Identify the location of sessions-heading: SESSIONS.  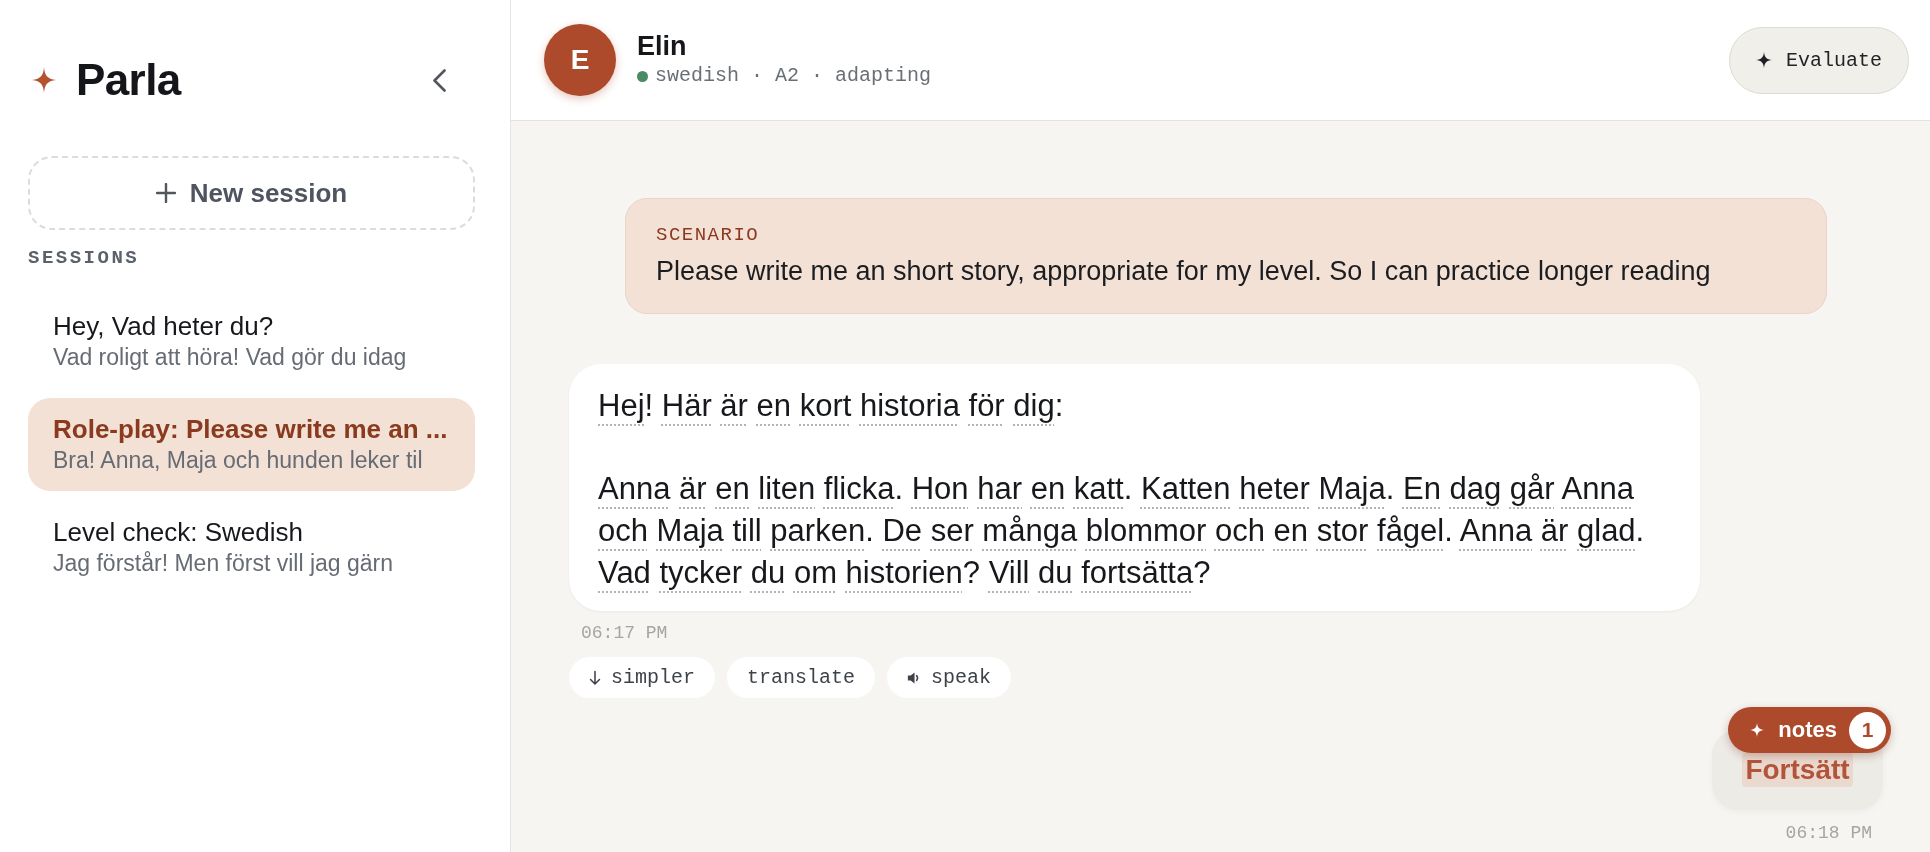
(84, 258).